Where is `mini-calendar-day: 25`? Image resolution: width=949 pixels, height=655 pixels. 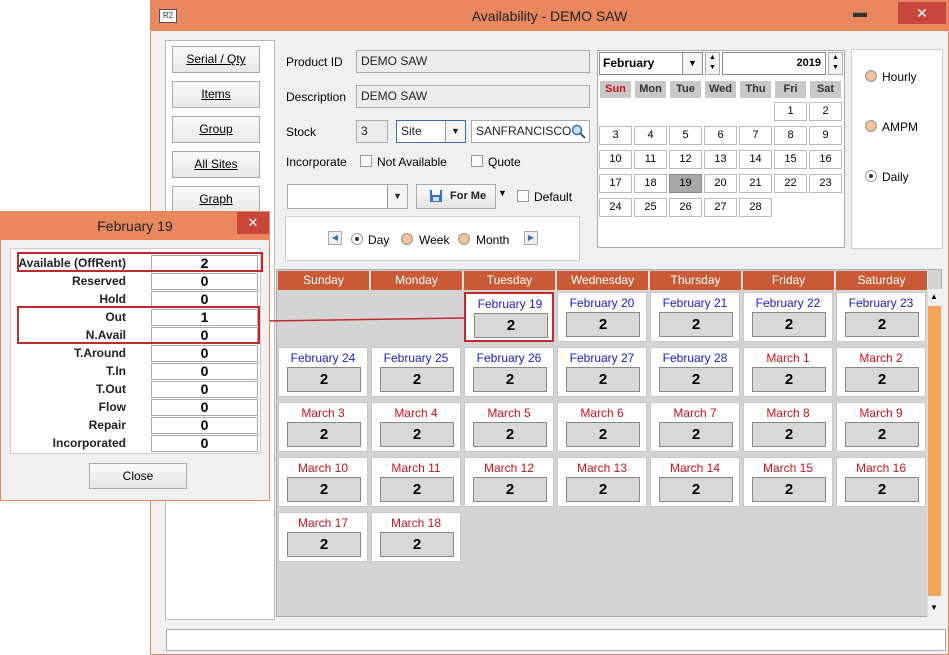
mini-calendar-day: 25 is located at coordinates (650, 207).